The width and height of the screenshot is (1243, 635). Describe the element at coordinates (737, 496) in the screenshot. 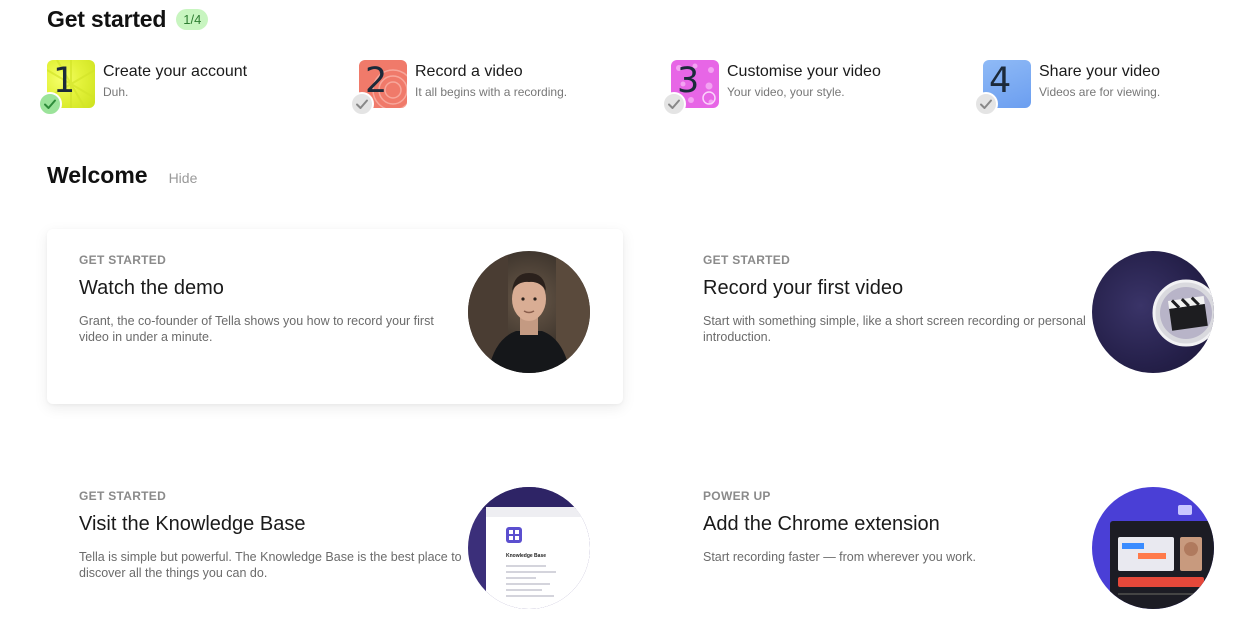

I see `card-kicker: POWER UP` at that location.